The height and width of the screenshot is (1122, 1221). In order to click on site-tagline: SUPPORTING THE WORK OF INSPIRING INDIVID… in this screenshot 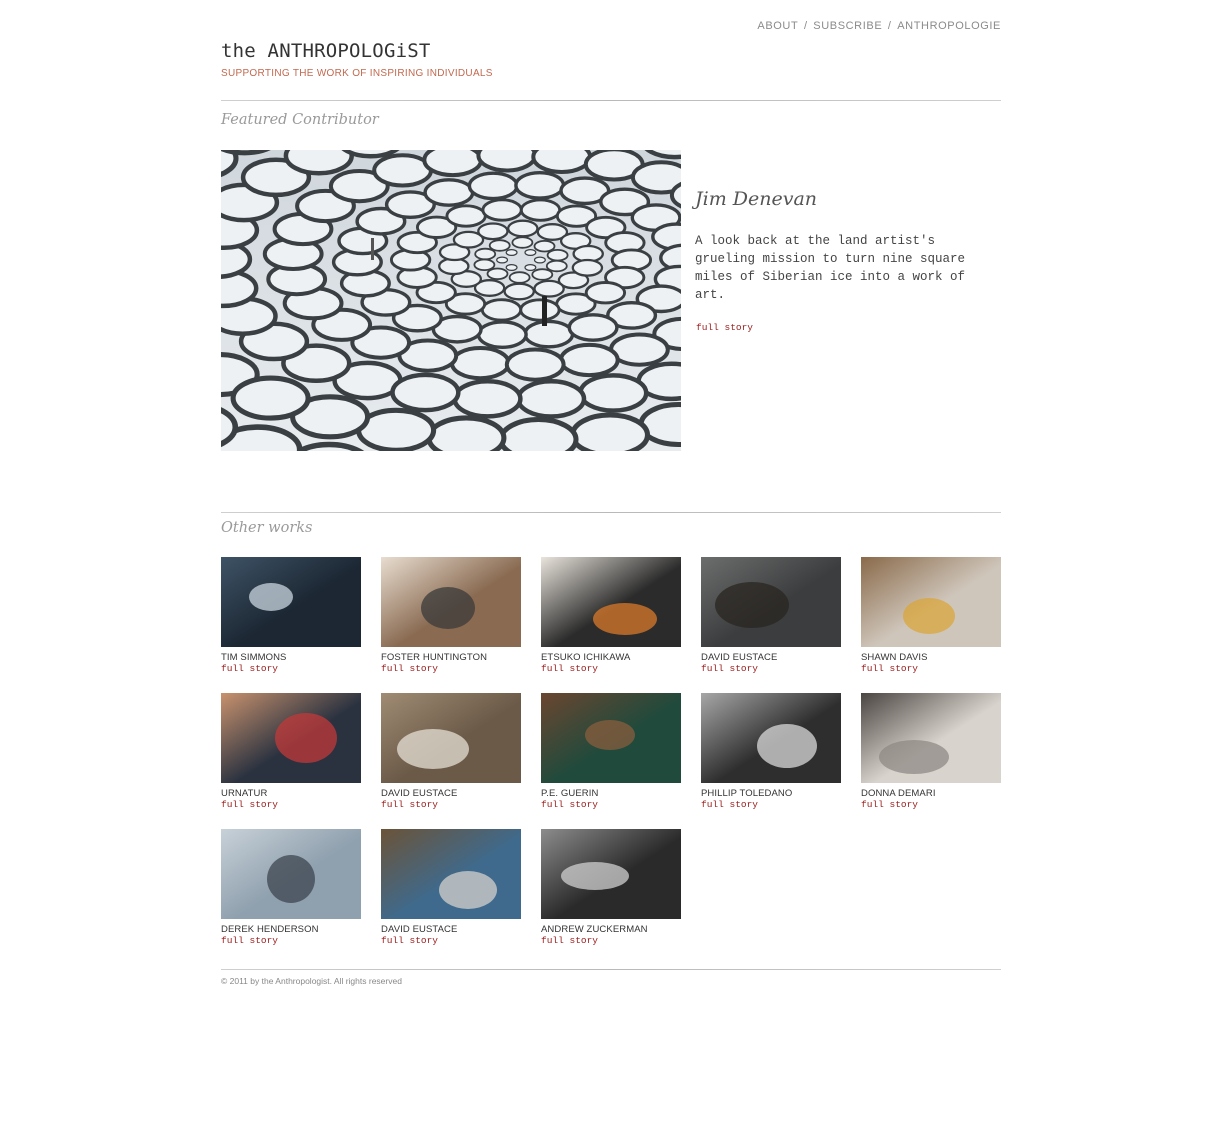, I will do `click(357, 73)`.